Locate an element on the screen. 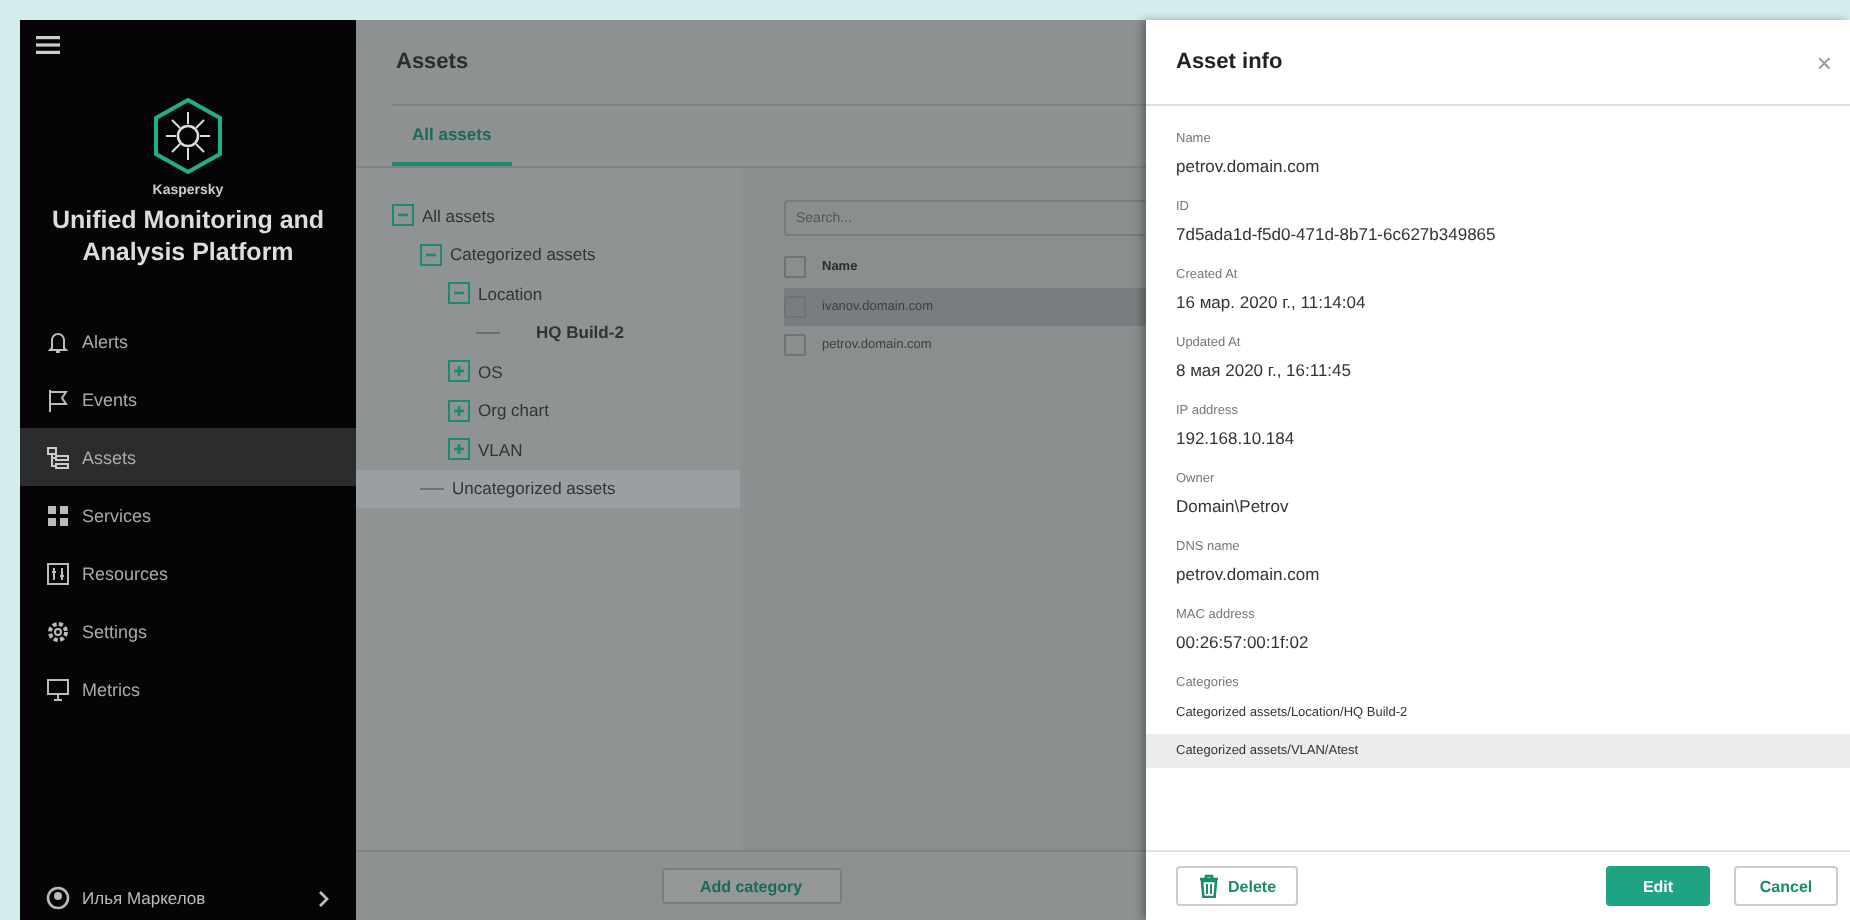 The height and width of the screenshot is (920, 1850). nav-item: Settings is located at coordinates (188, 631).